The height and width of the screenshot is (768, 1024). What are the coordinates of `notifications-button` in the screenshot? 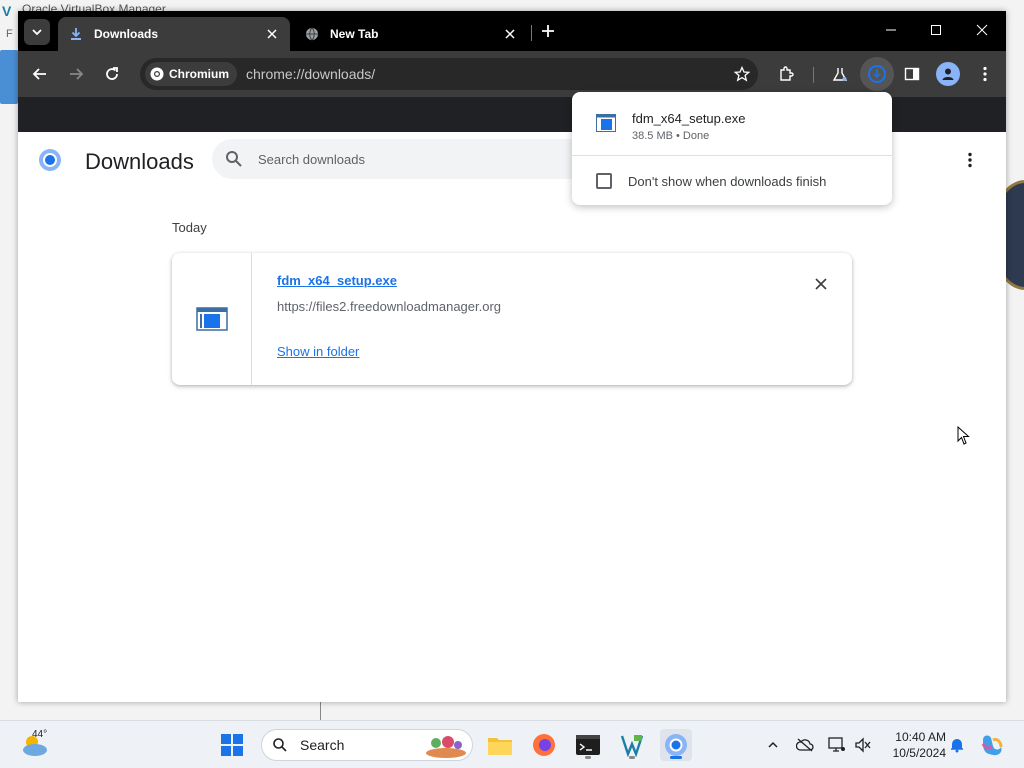 It's located at (957, 745).